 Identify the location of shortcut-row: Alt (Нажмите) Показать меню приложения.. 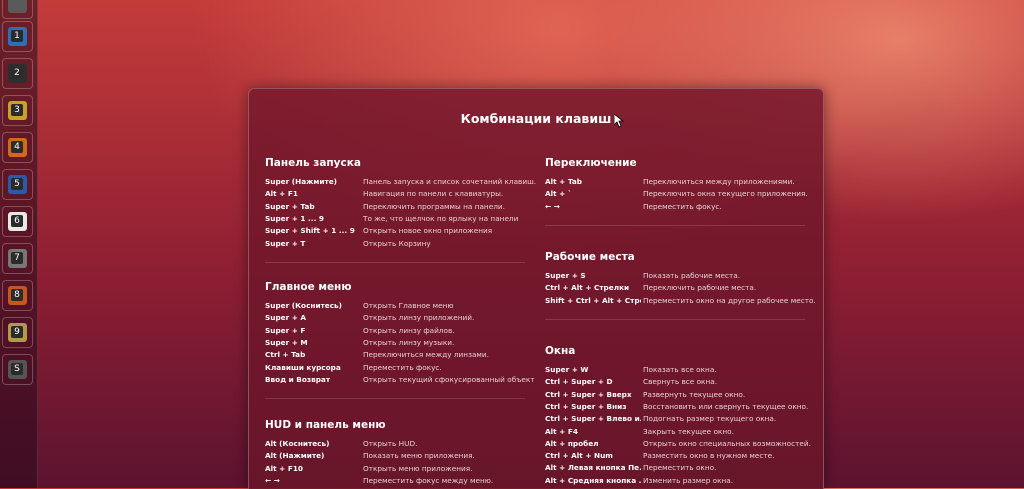
(396, 456).